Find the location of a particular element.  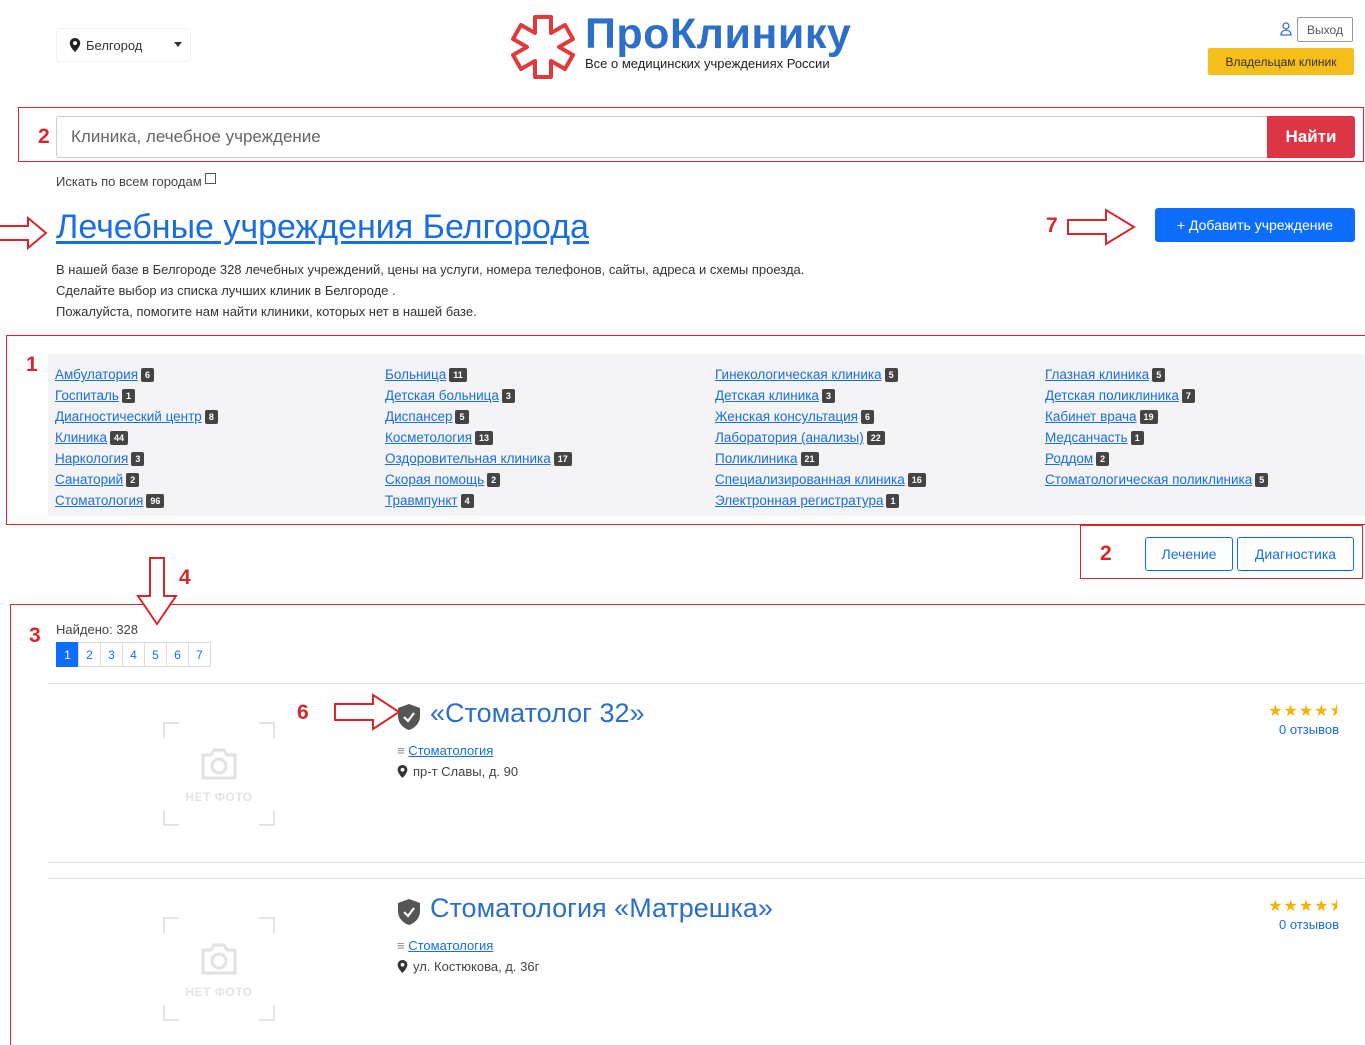

category-link: Больница is located at coordinates (415, 374).